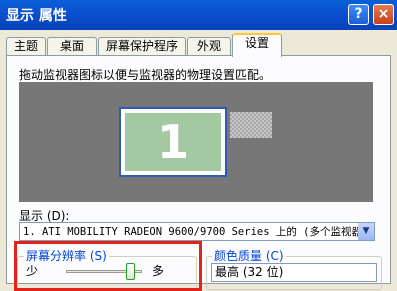  What do you see at coordinates (249, 255) in the screenshot?
I see `color-quality-title: 颜色质量 (C)` at bounding box center [249, 255].